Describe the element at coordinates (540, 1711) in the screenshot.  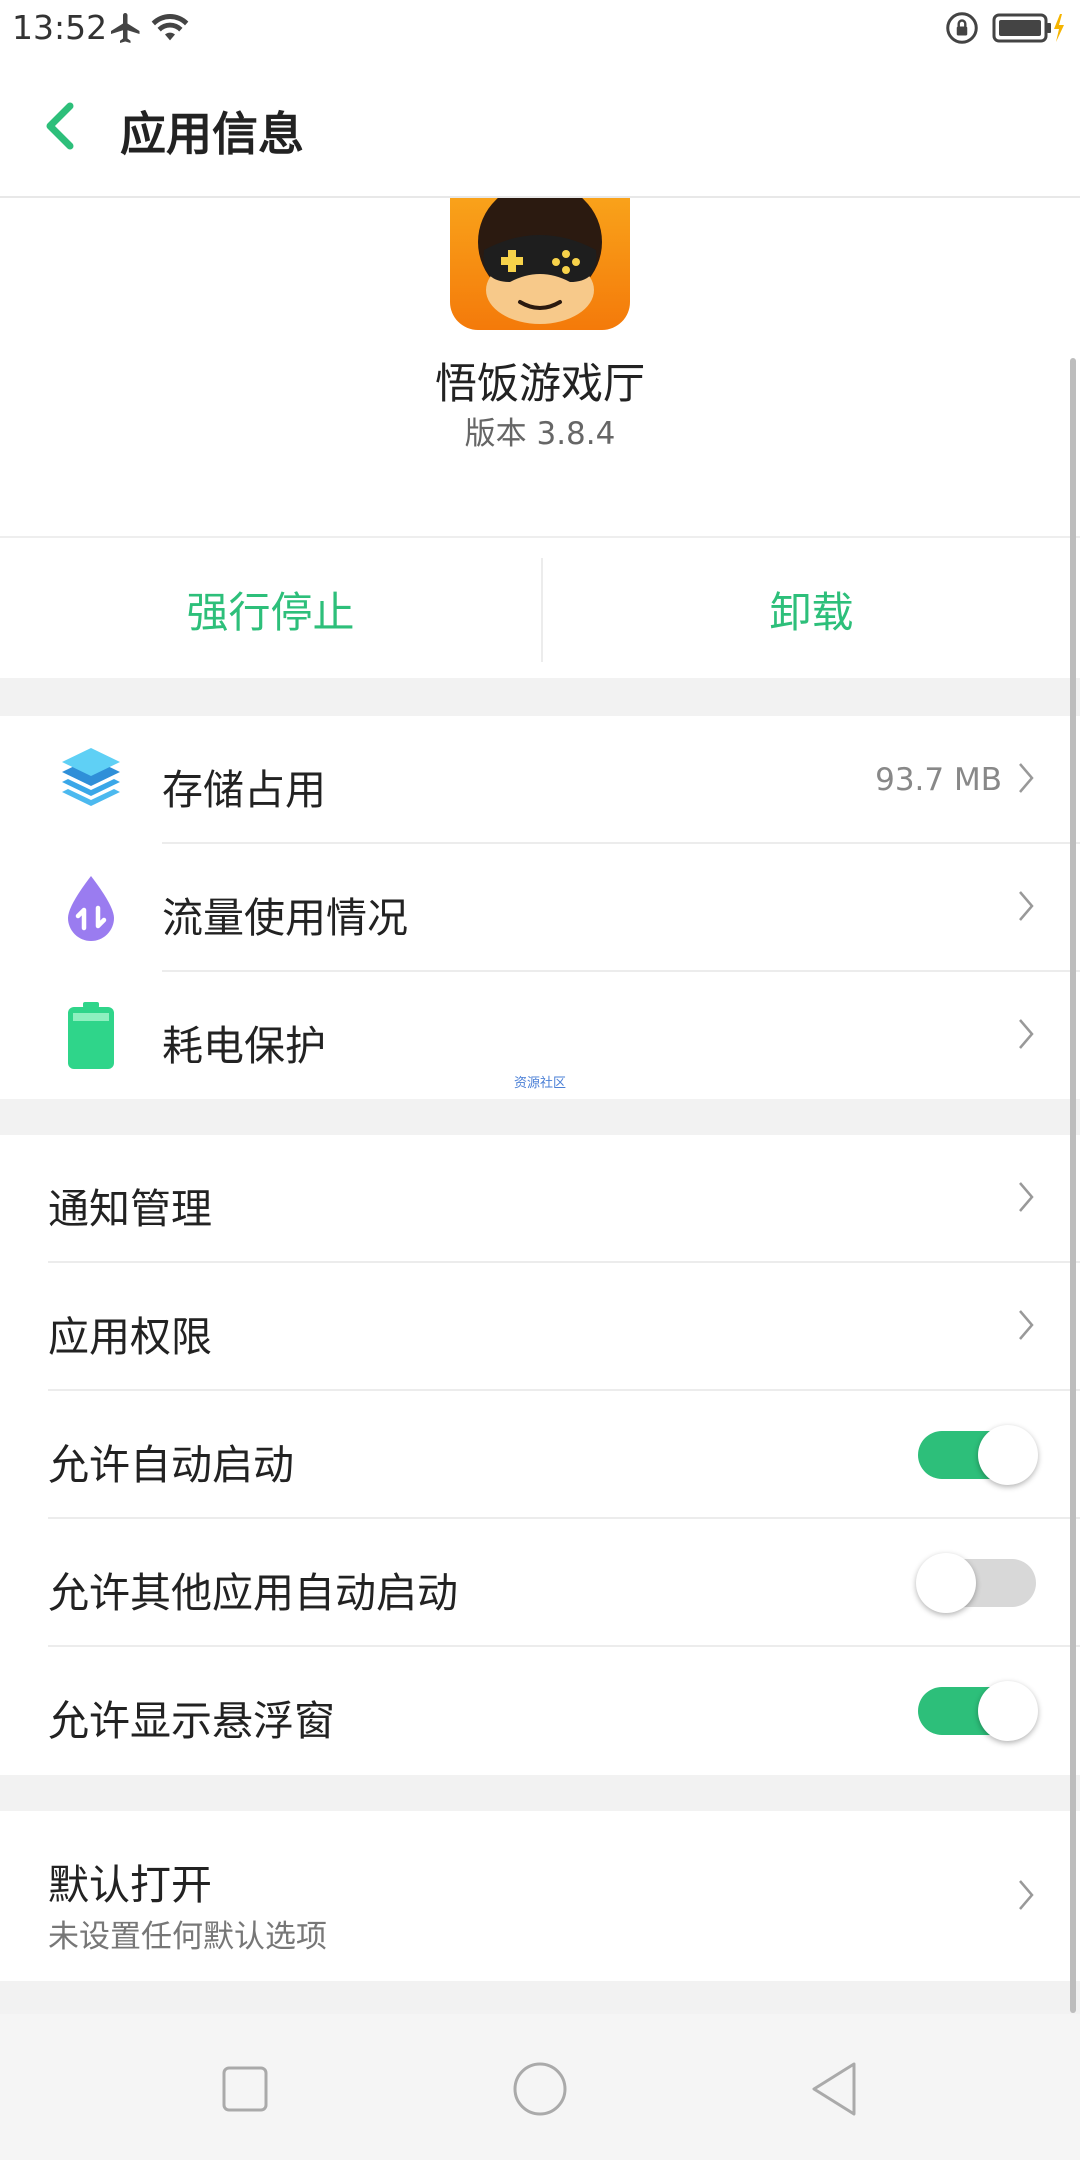
I see `floating-window-row: 允许显示悬浮窗` at that location.